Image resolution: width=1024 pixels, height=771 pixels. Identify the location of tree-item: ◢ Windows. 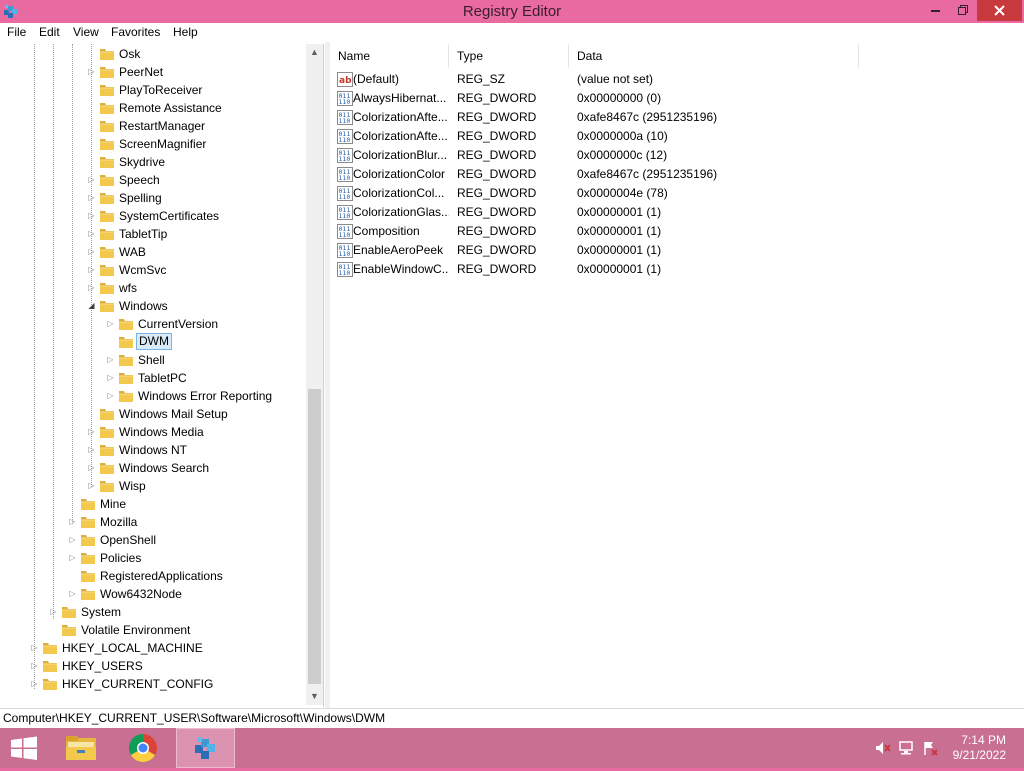
(153, 306).